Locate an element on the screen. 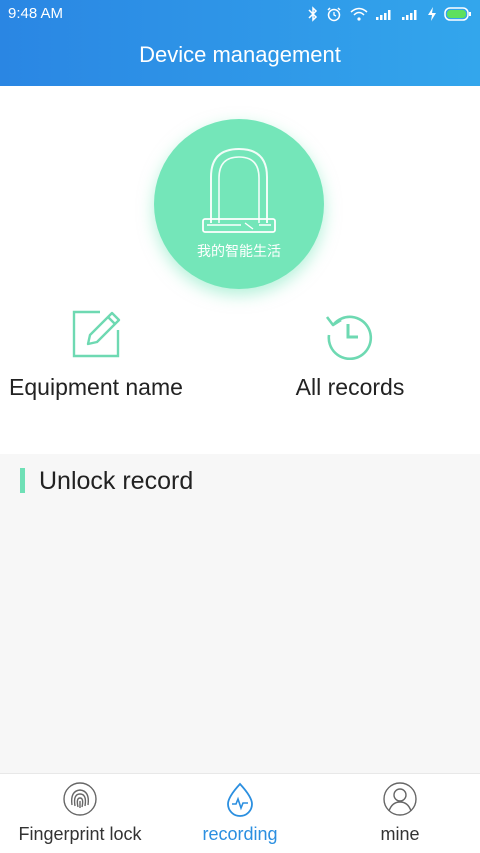 The width and height of the screenshot is (480, 853). edit-icon is located at coordinates (96, 334).